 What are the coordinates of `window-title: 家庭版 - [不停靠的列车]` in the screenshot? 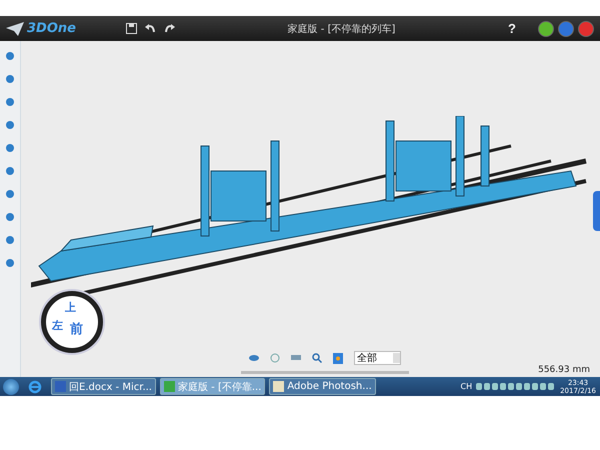 It's located at (341, 29).